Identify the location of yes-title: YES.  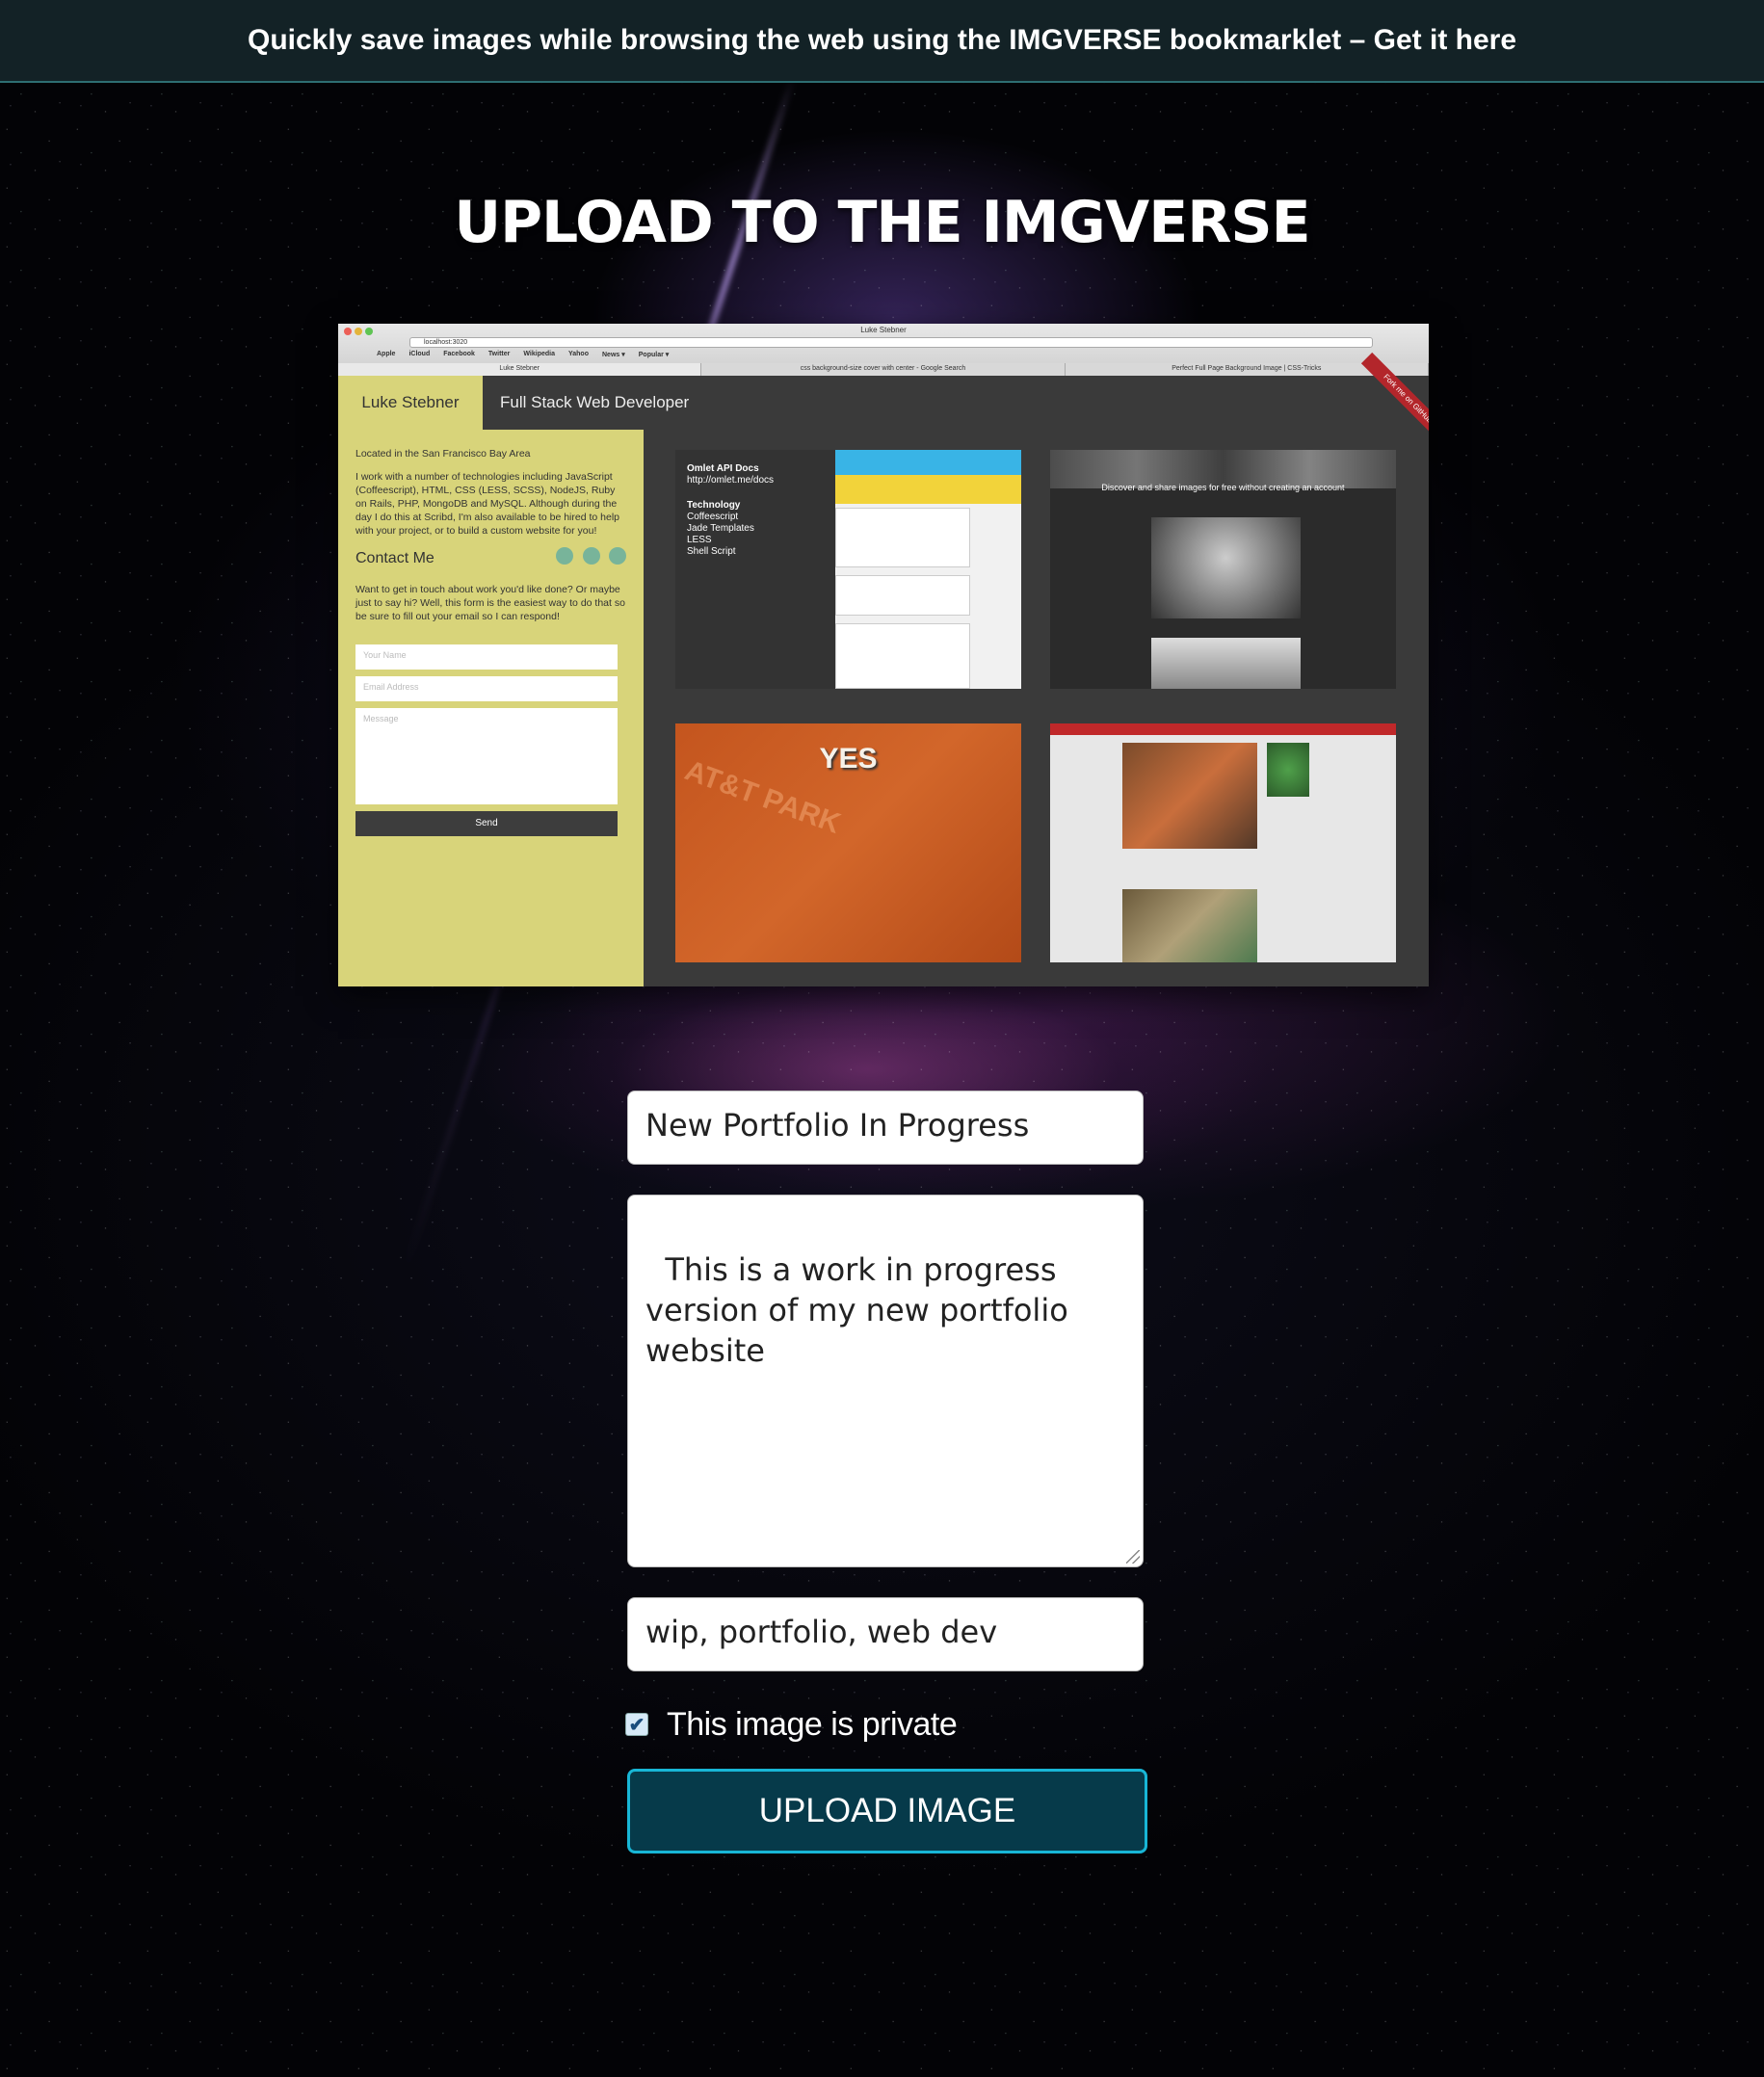
(848, 759).